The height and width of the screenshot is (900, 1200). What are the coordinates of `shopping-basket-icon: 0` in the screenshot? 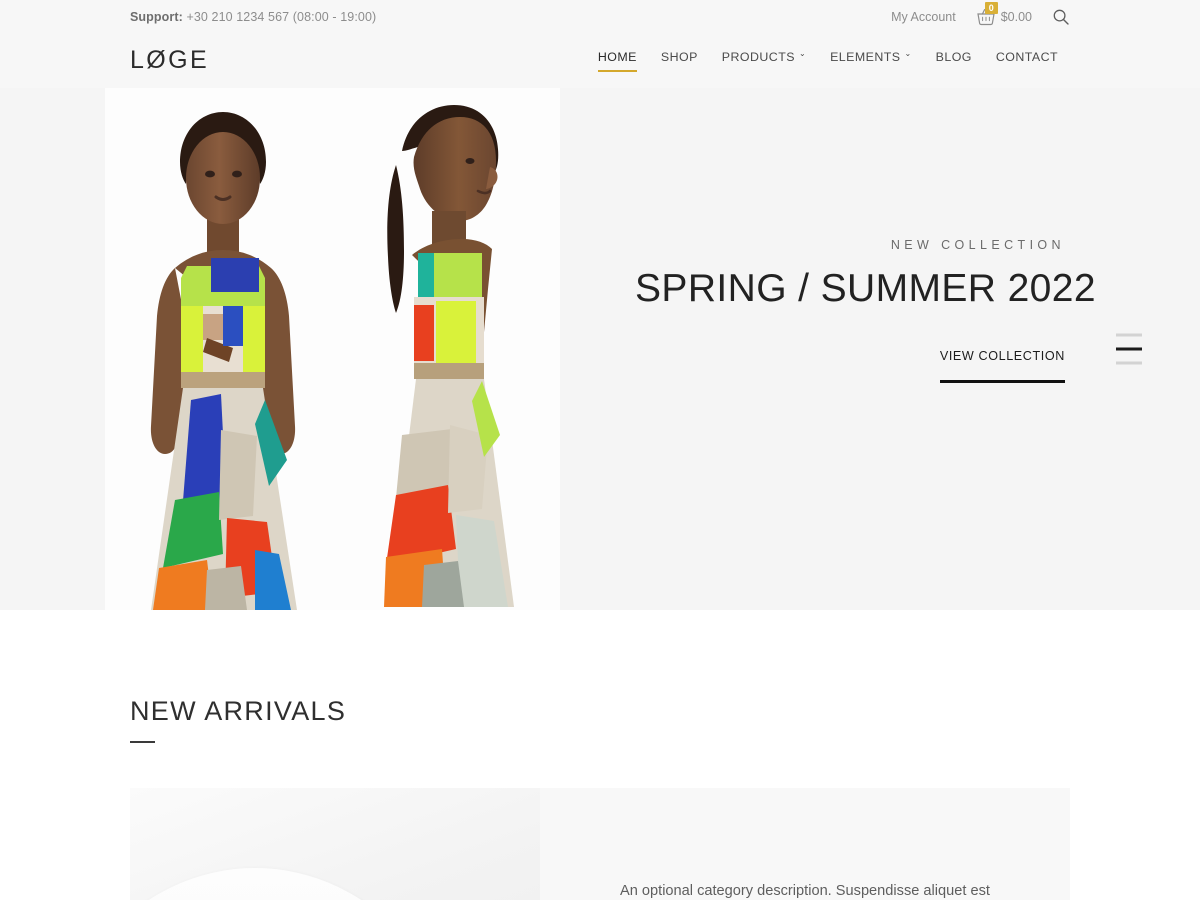 It's located at (987, 13).